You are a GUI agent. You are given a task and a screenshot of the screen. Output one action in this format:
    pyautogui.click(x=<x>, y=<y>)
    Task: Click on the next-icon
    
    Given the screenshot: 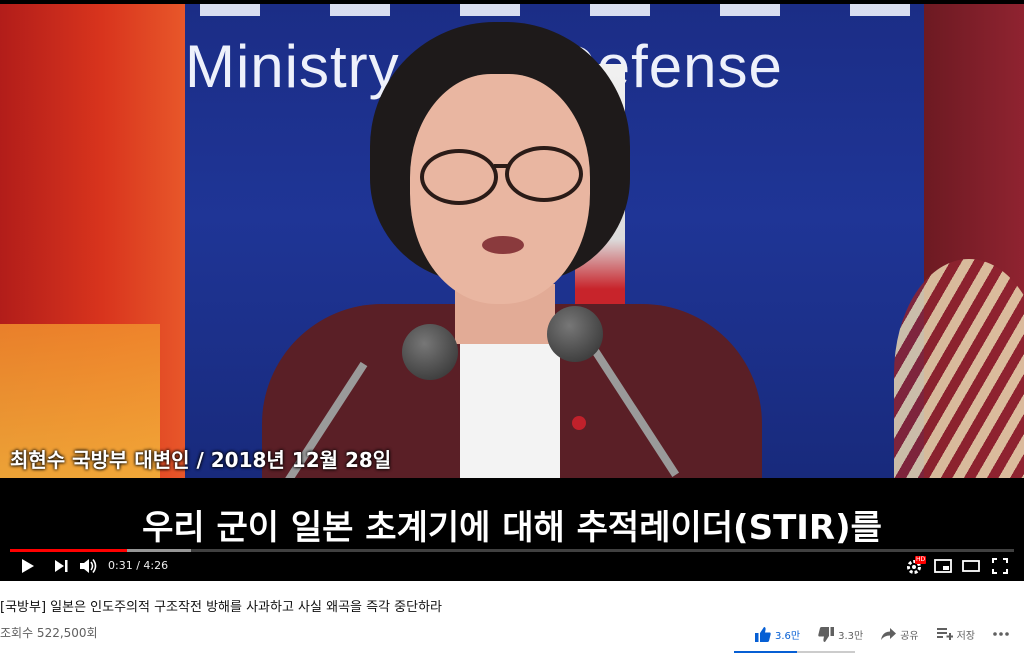 What is the action you would take?
    pyautogui.click(x=60, y=566)
    